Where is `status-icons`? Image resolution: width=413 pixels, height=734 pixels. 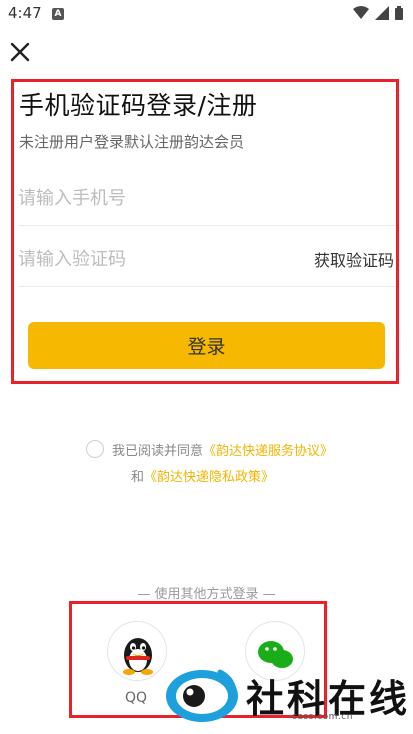
status-icons is located at coordinates (378, 13).